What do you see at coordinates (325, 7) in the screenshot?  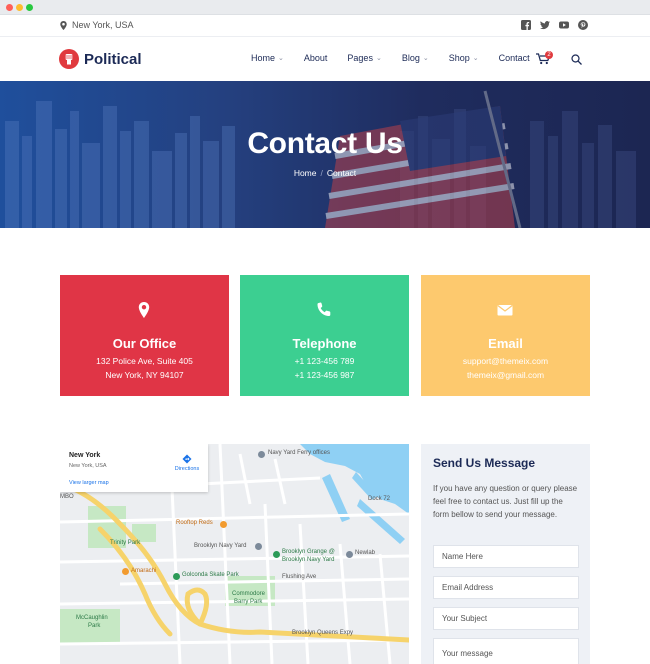 I see `browser-chrome` at bounding box center [325, 7].